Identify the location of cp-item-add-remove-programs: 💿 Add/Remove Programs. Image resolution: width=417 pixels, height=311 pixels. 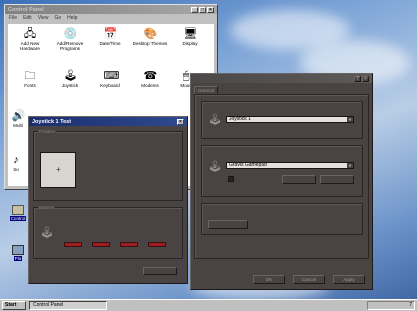
(70, 39).